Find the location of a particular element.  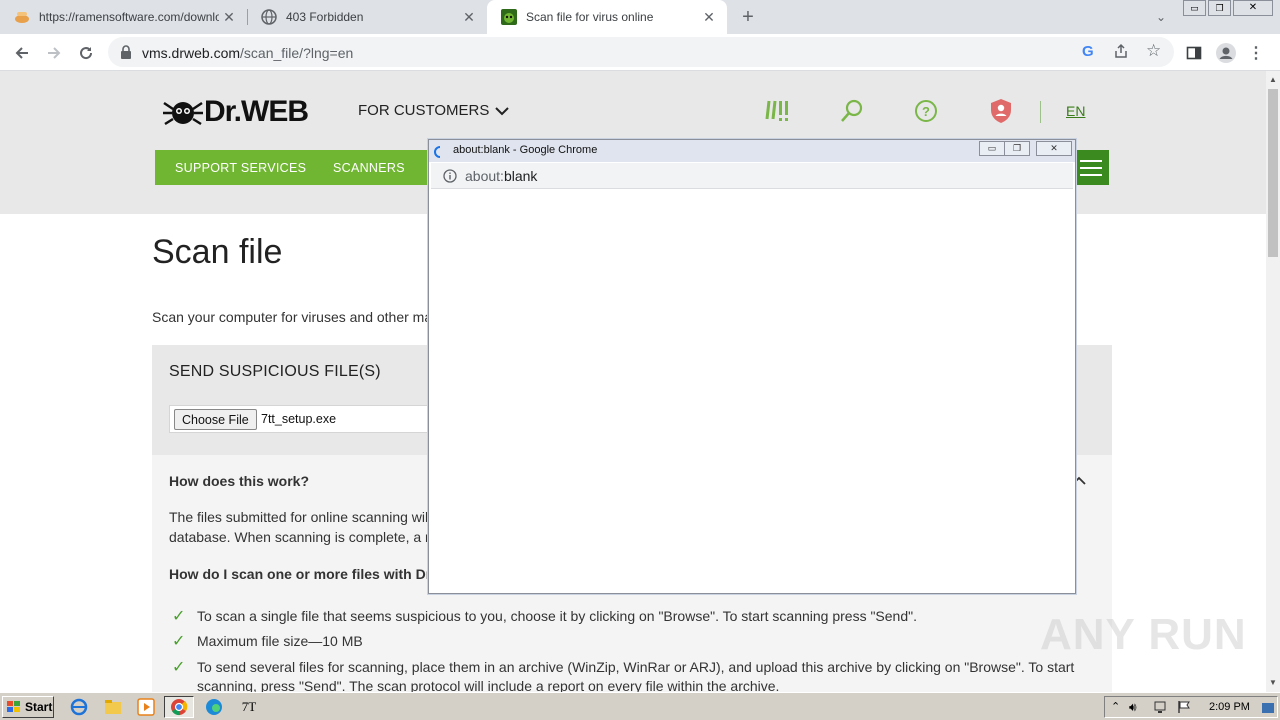

popup-titlebar: about:blank - Google Chrome ▭ ❐ ✕ is located at coordinates (752, 151).